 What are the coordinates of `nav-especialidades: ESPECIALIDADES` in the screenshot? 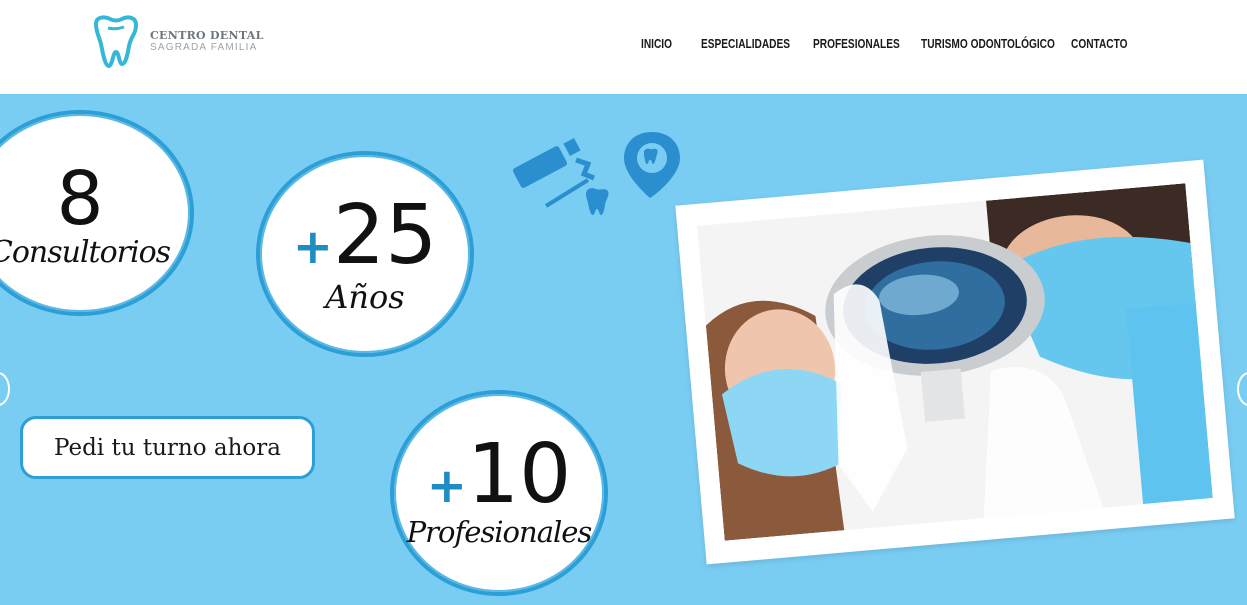 It's located at (745, 43).